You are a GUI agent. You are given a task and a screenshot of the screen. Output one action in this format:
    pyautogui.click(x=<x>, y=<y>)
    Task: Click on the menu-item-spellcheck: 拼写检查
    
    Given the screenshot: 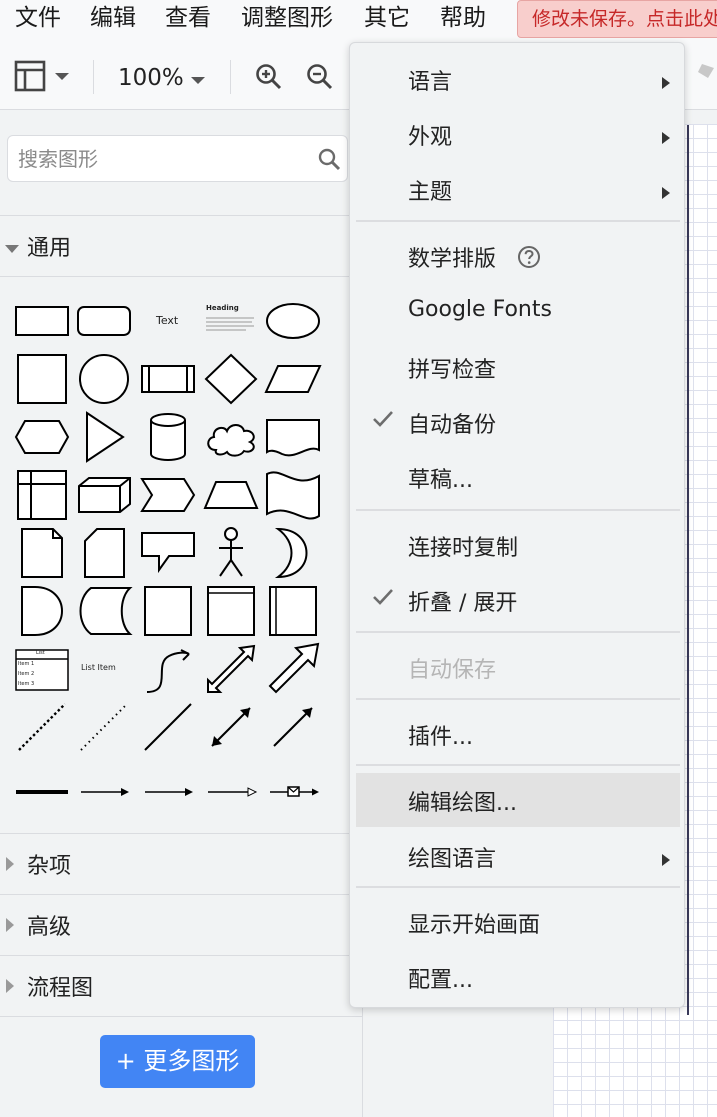 What is the action you would take?
    pyautogui.click(x=518, y=367)
    